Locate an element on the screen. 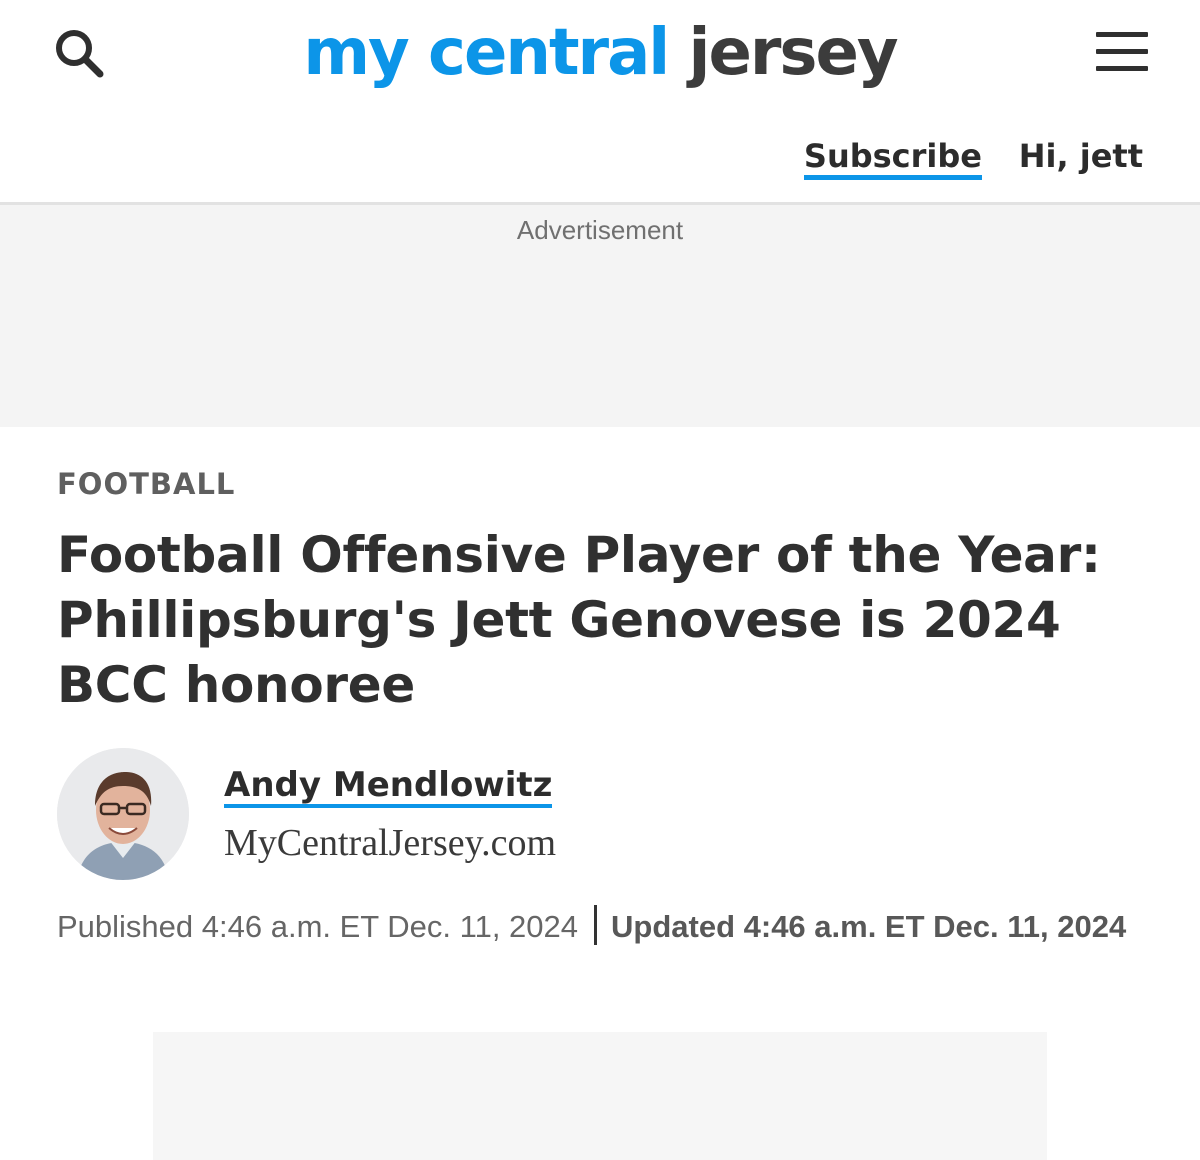 This screenshot has width=1200, height=1160. author-avatar is located at coordinates (123, 814).